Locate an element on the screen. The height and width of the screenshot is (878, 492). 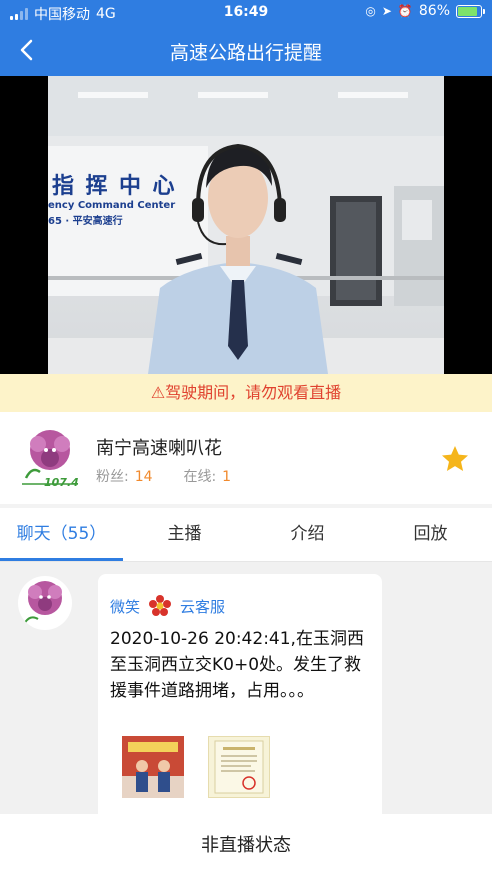
tab-intro: 介绍 is located at coordinates (307, 534).